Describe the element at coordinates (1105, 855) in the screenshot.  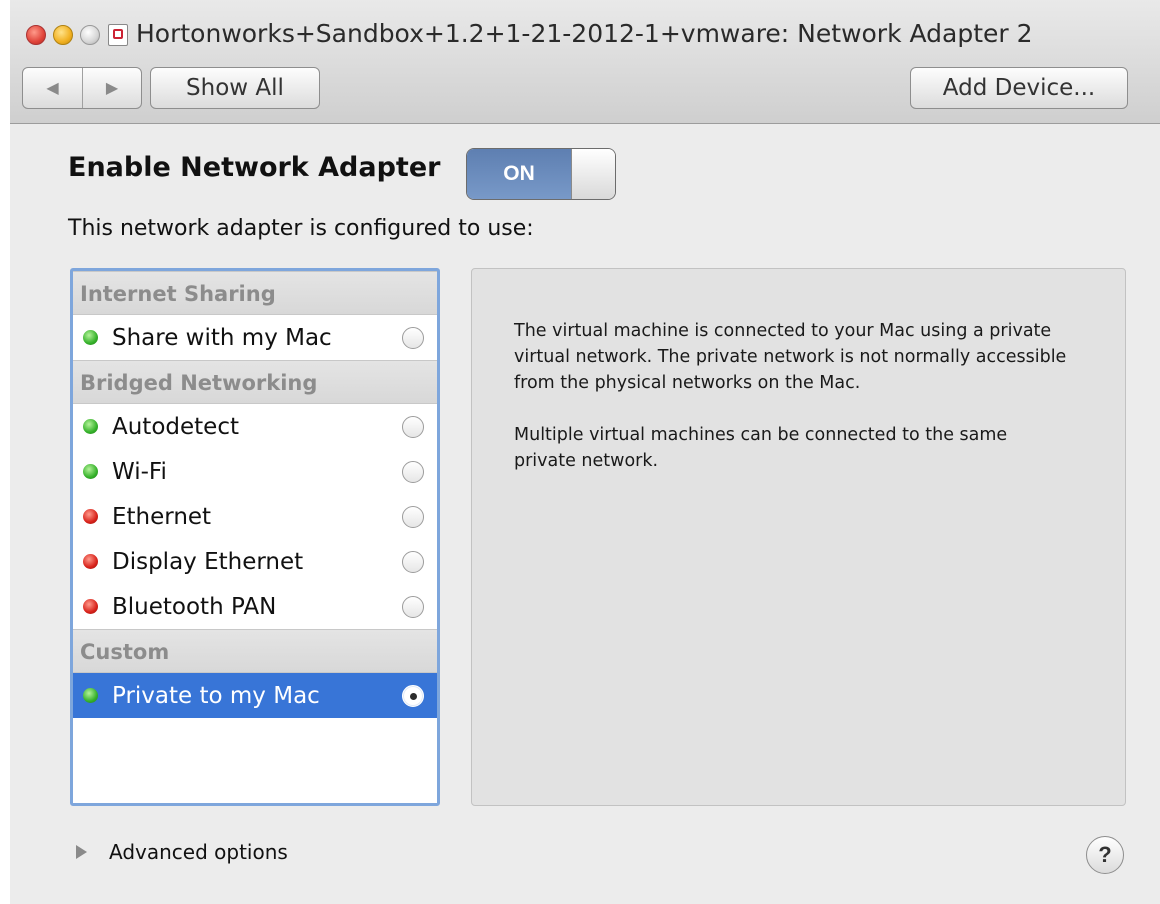
I see `help-button: ?` at that location.